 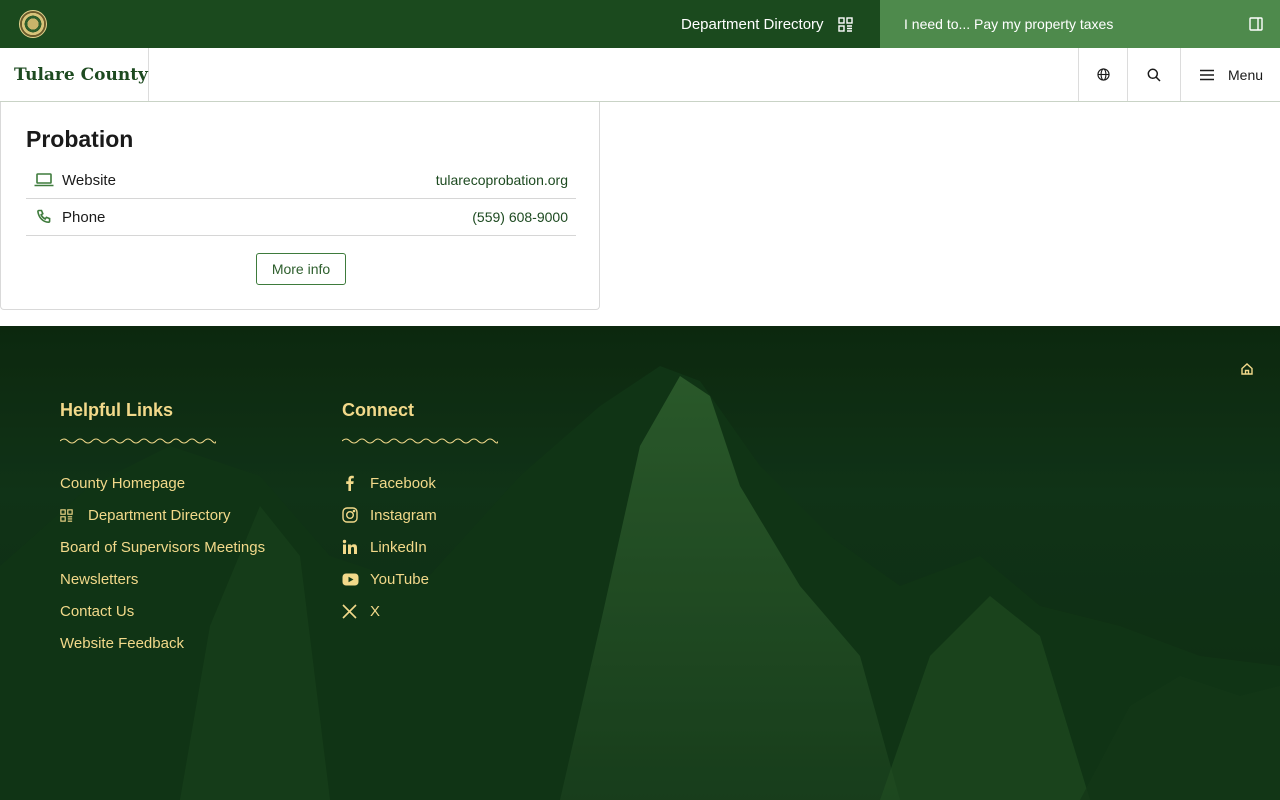 I want to click on footer-link-label: Board of Supervisors Meetings, so click(x=163, y=547).